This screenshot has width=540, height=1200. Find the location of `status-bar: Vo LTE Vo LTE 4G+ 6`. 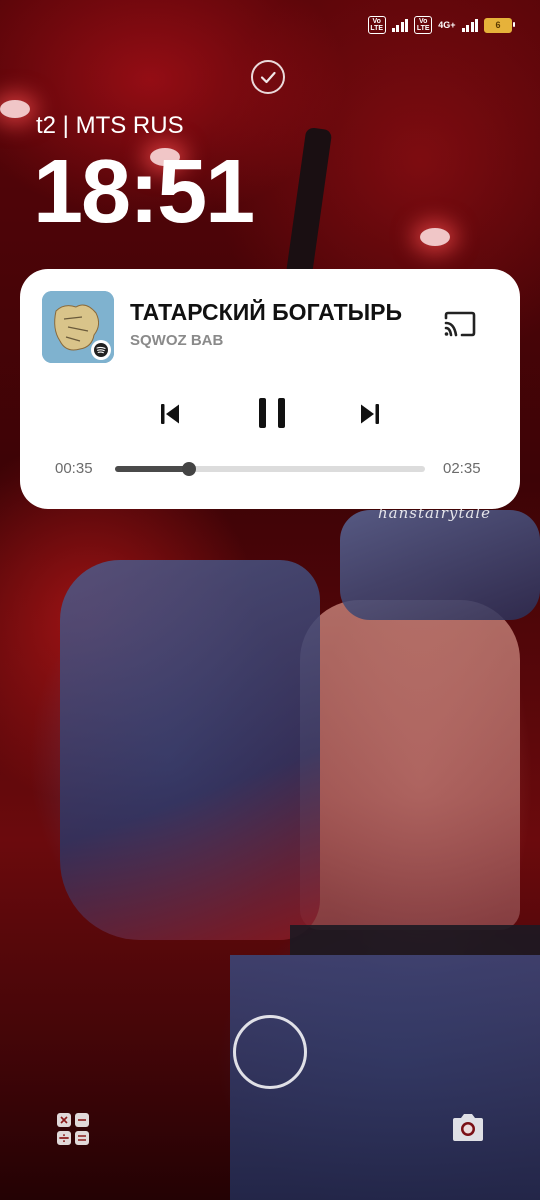

status-bar: Vo LTE Vo LTE 4G+ 6 is located at coordinates (441, 25).